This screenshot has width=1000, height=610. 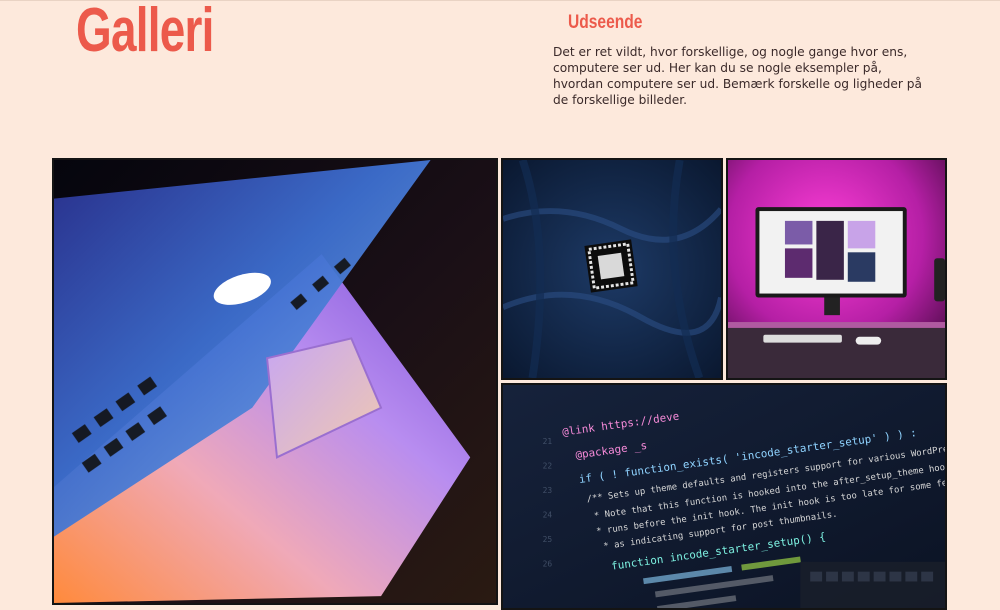 I want to click on svg-text: 21, so click(x=548, y=441).